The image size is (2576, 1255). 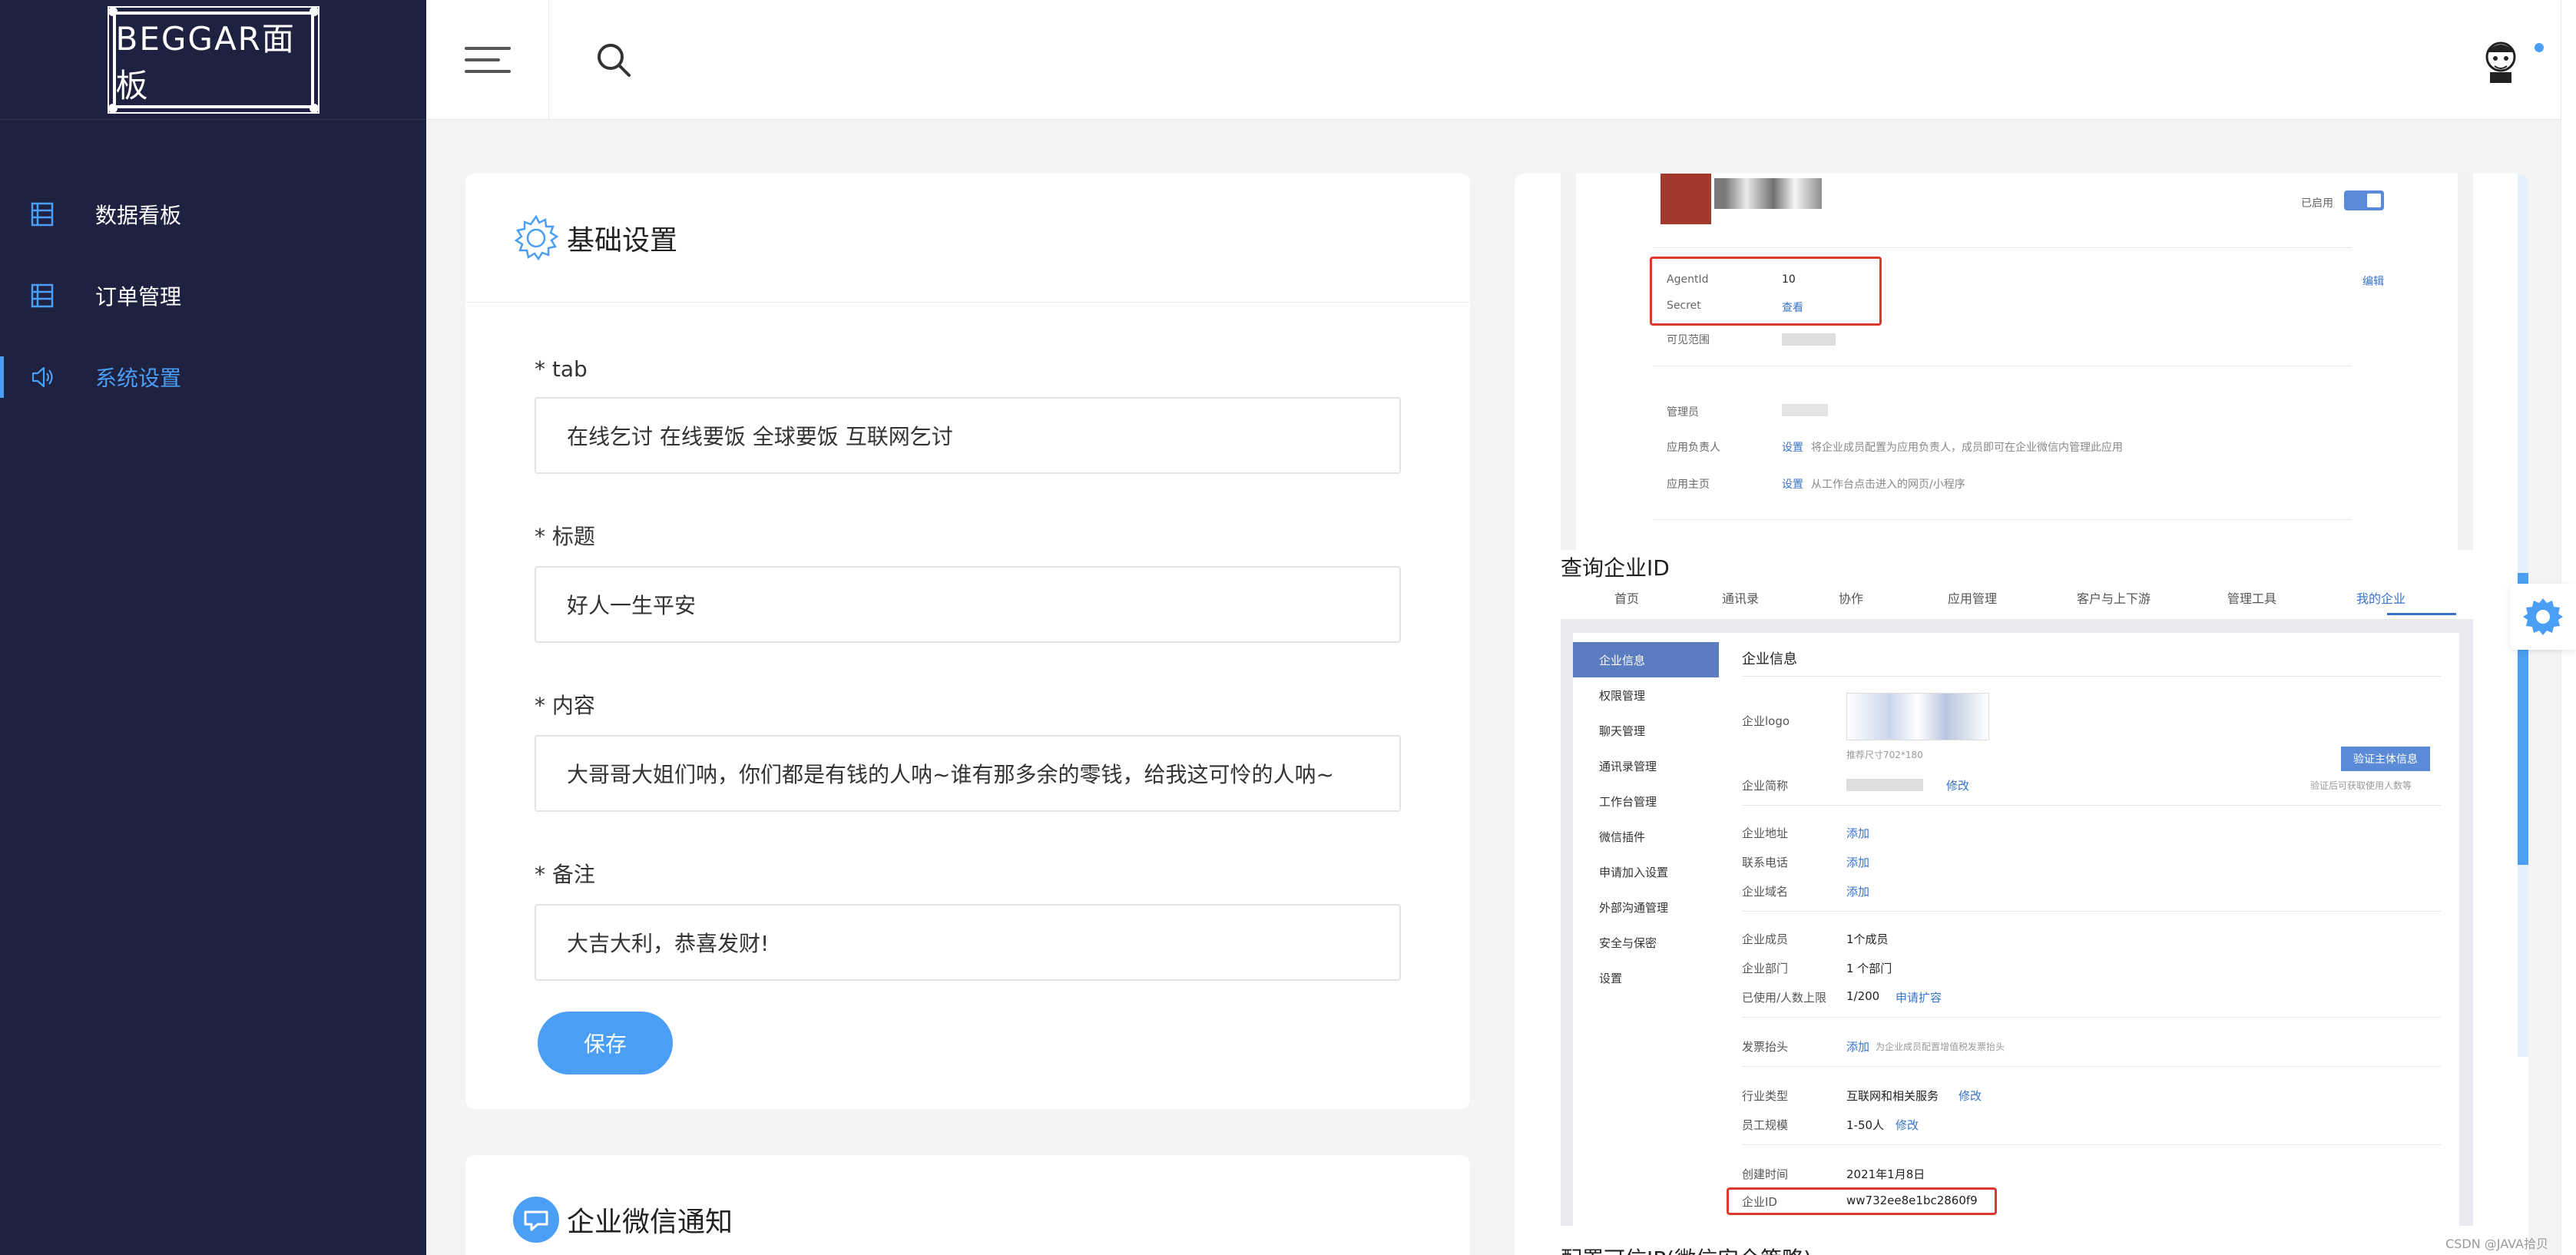 What do you see at coordinates (2373, 281) in the screenshot?
I see `edit-link: 编辑` at bounding box center [2373, 281].